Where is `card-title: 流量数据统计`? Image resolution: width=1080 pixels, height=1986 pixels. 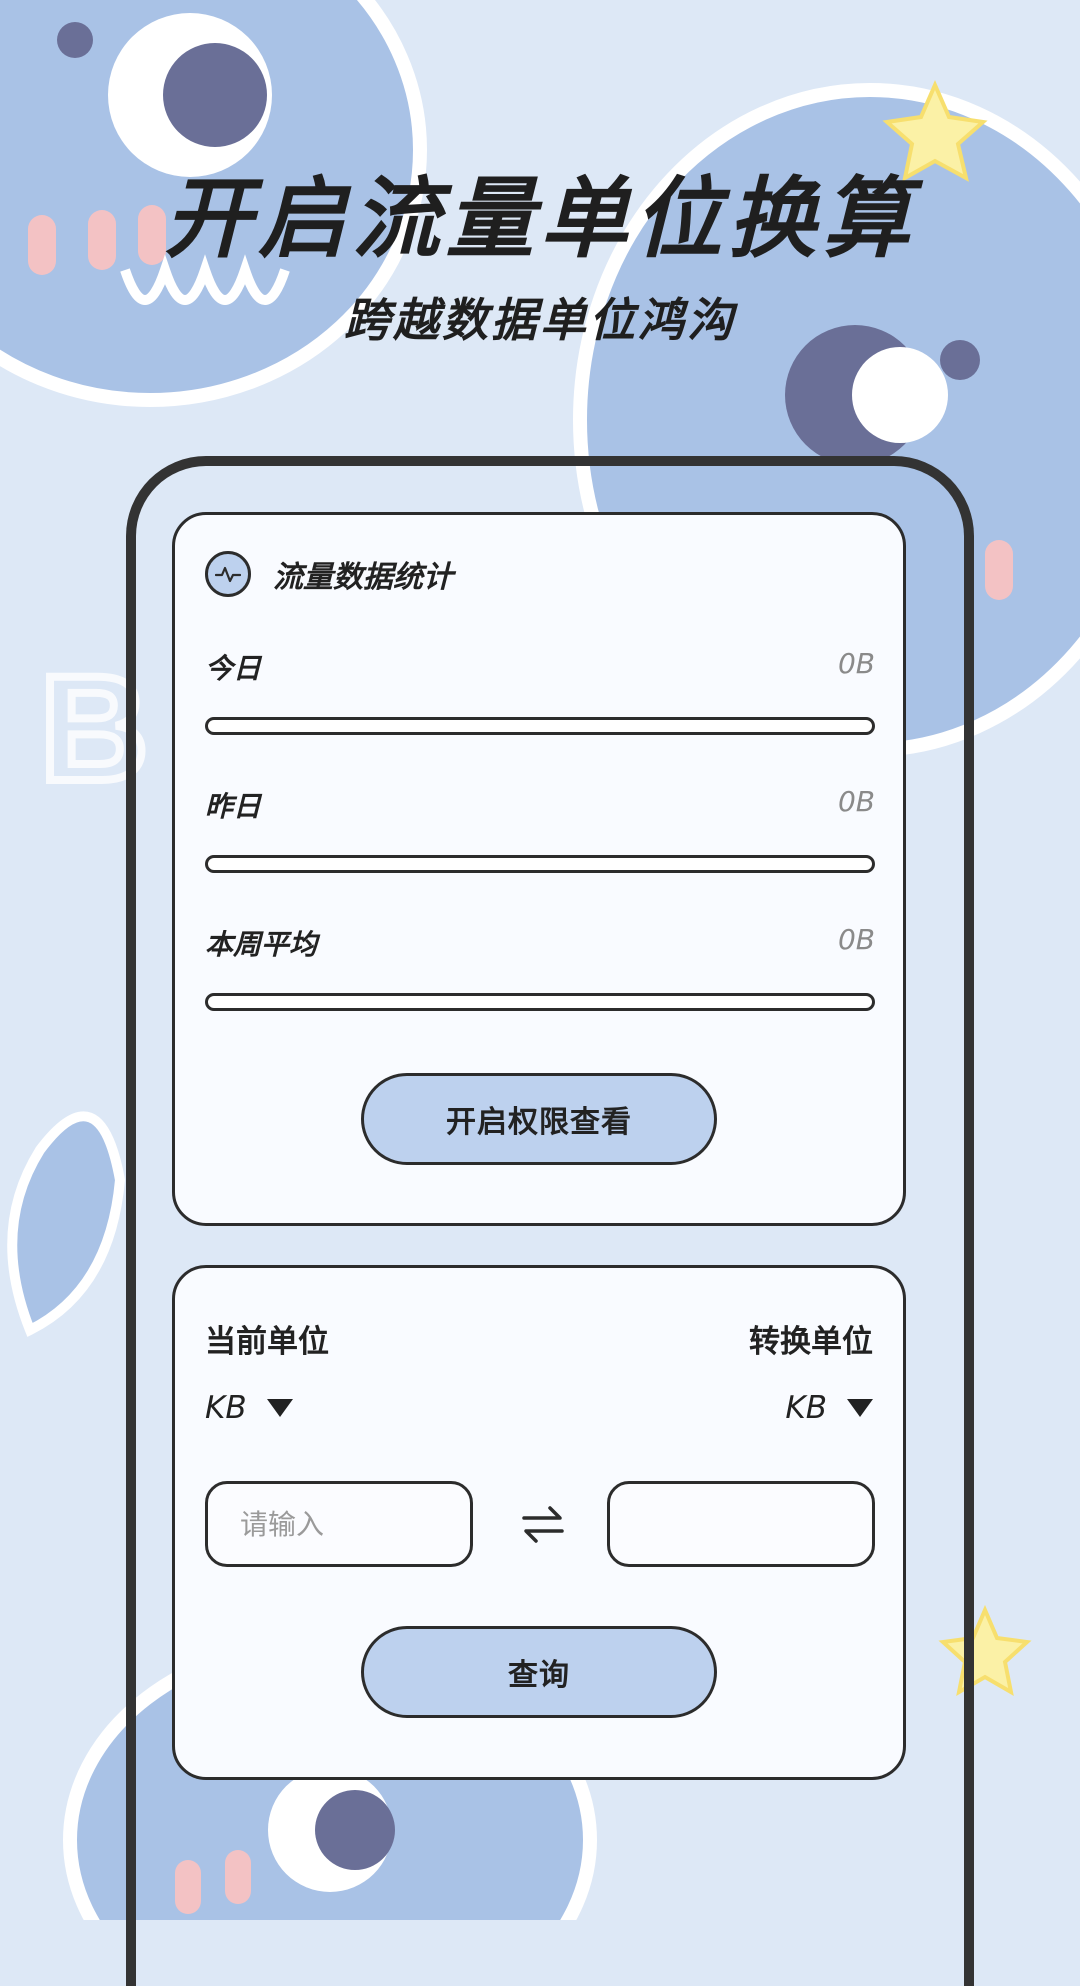 card-title: 流量数据统计 is located at coordinates (363, 577).